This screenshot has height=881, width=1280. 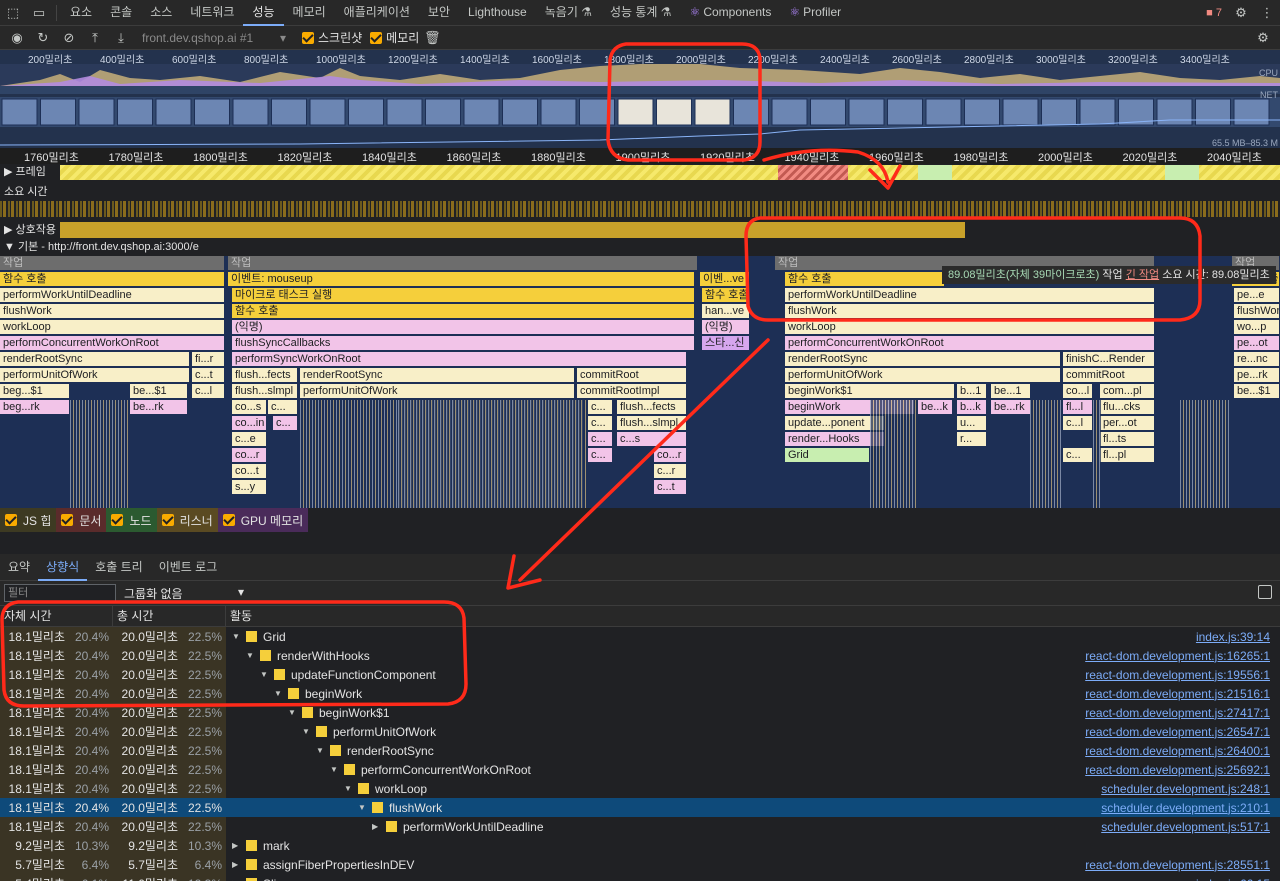 I want to click on flame-event: fl...ts, so click(x=1127, y=439).